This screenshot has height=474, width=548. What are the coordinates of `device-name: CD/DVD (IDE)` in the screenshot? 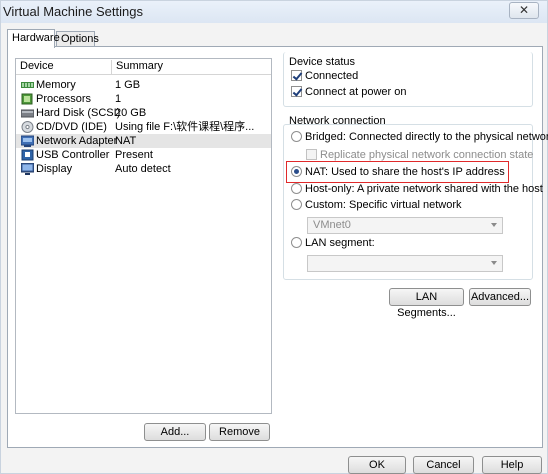 It's located at (71, 127).